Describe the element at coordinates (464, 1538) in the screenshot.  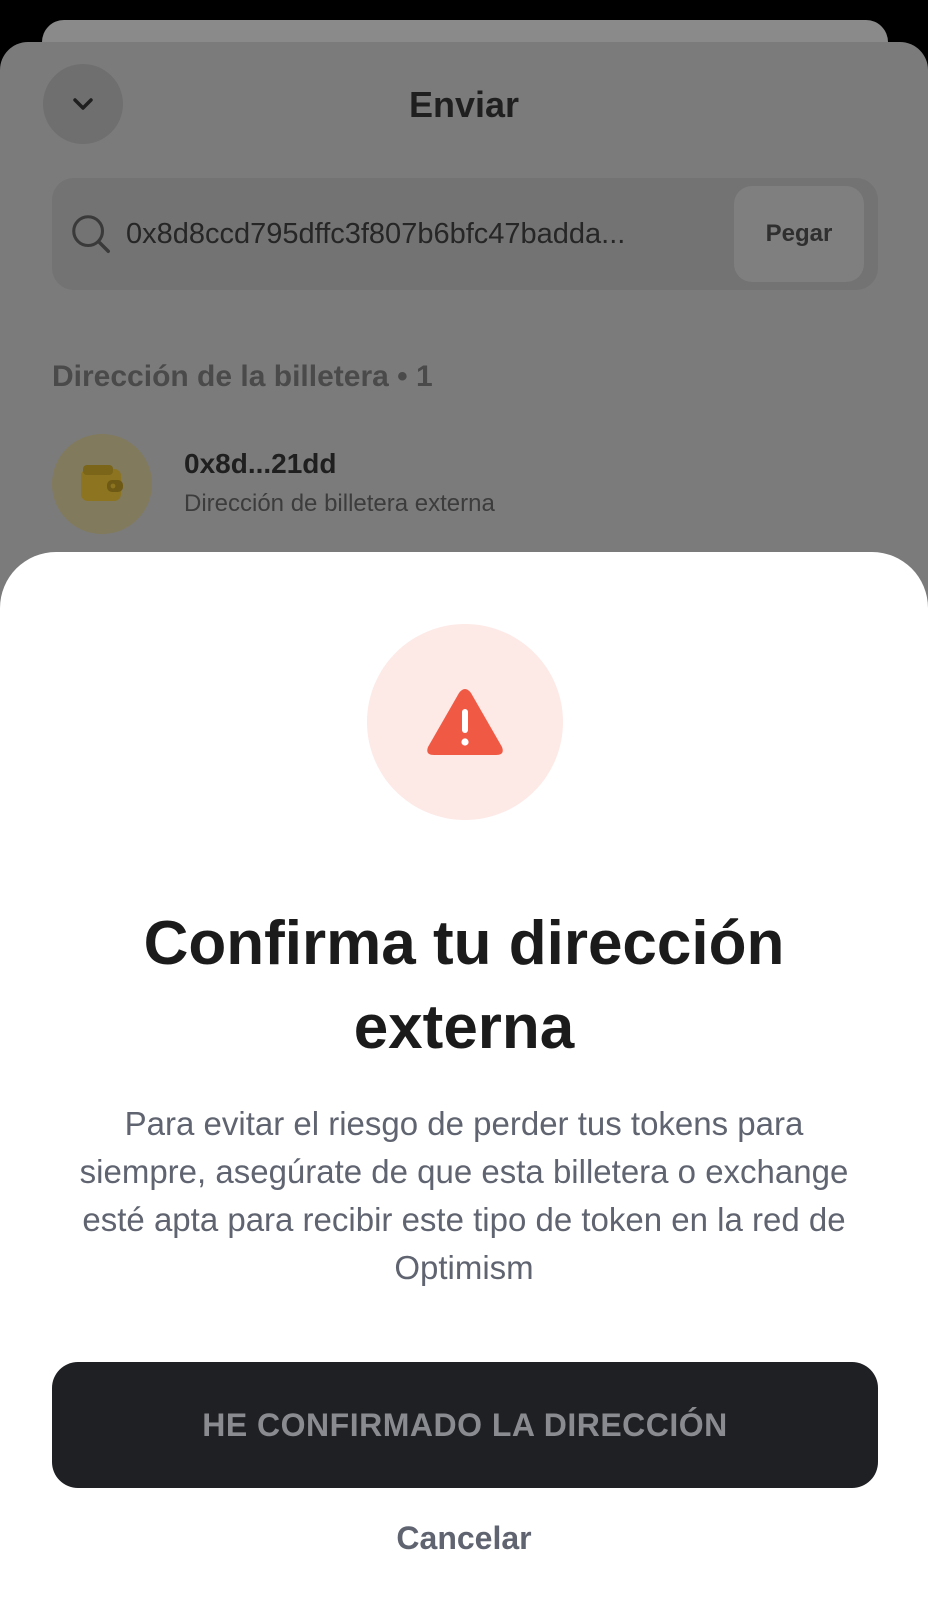
I see `cancel-button: Cancelar` at that location.